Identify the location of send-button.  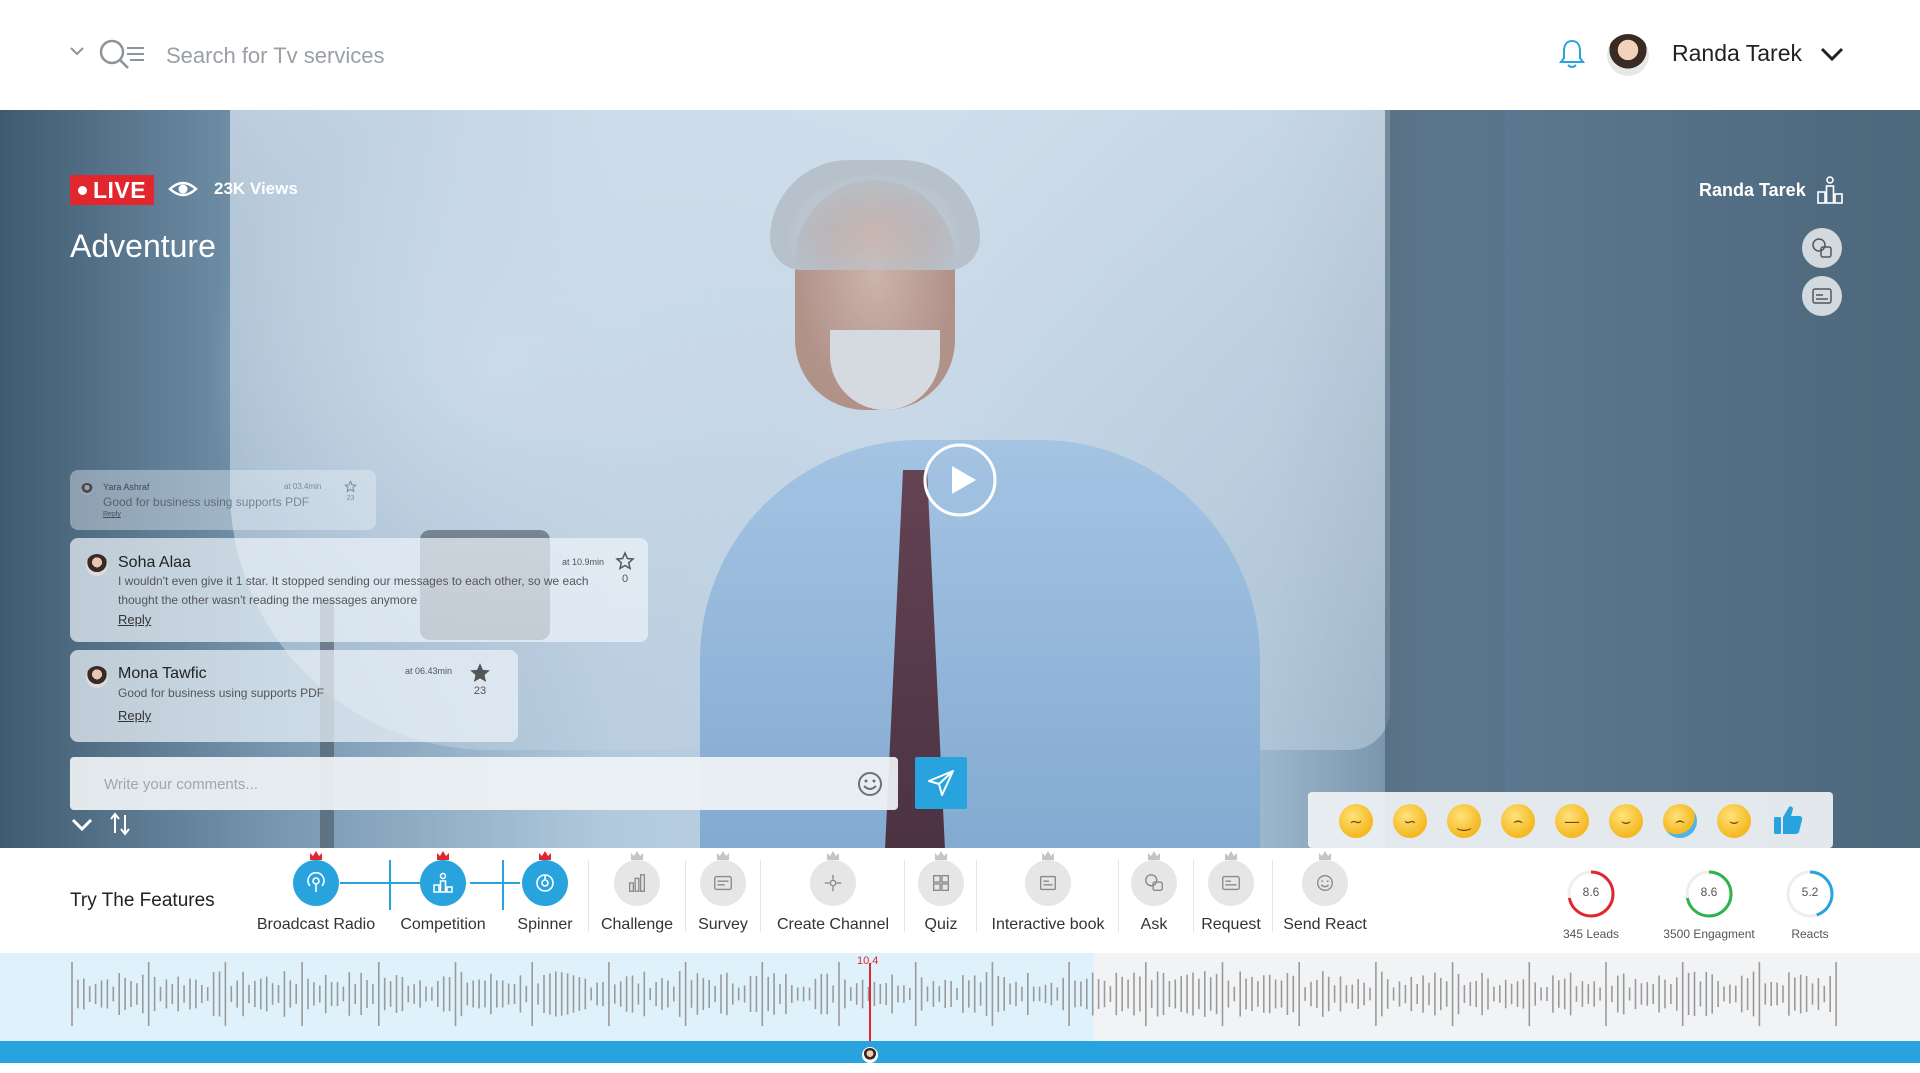
(941, 783).